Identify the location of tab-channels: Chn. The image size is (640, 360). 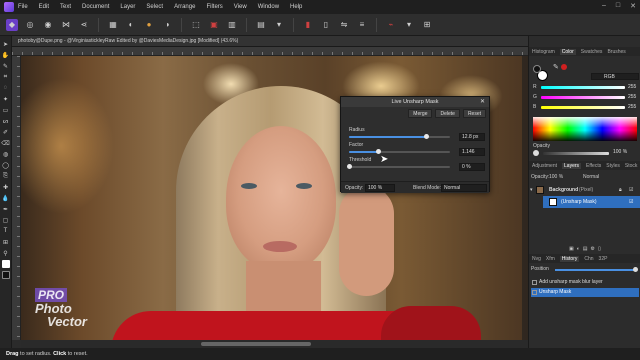
(588, 259).